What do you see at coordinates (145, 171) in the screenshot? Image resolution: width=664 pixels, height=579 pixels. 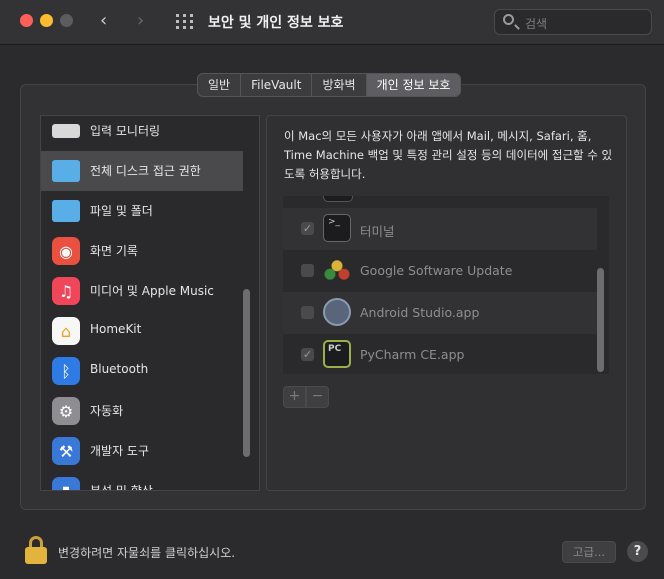 I see `sidebar-item-label: 전체 디스크 접근 권한` at bounding box center [145, 171].